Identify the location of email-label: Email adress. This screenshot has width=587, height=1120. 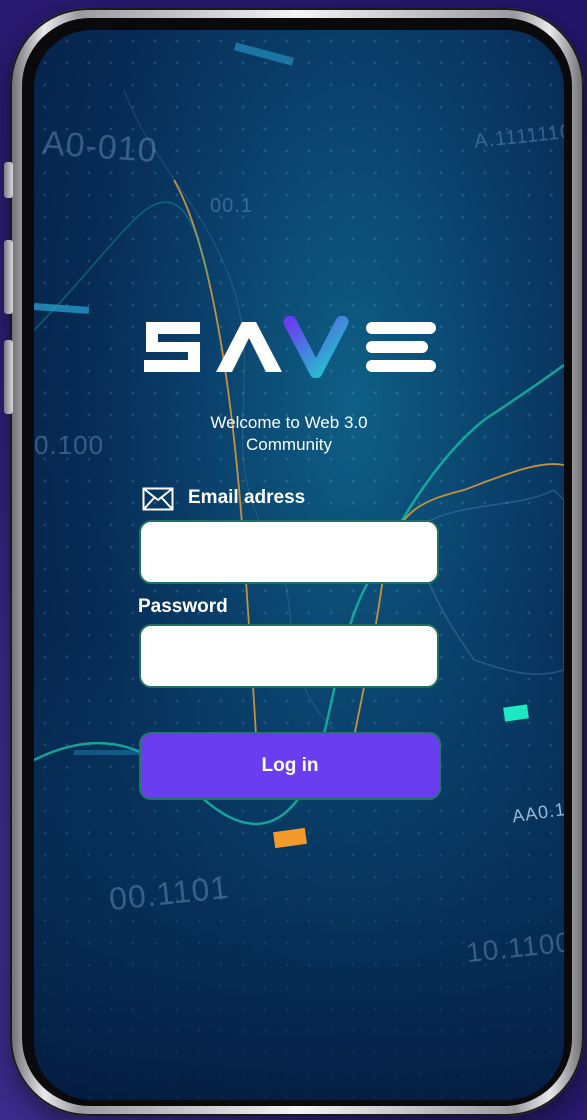
(247, 497).